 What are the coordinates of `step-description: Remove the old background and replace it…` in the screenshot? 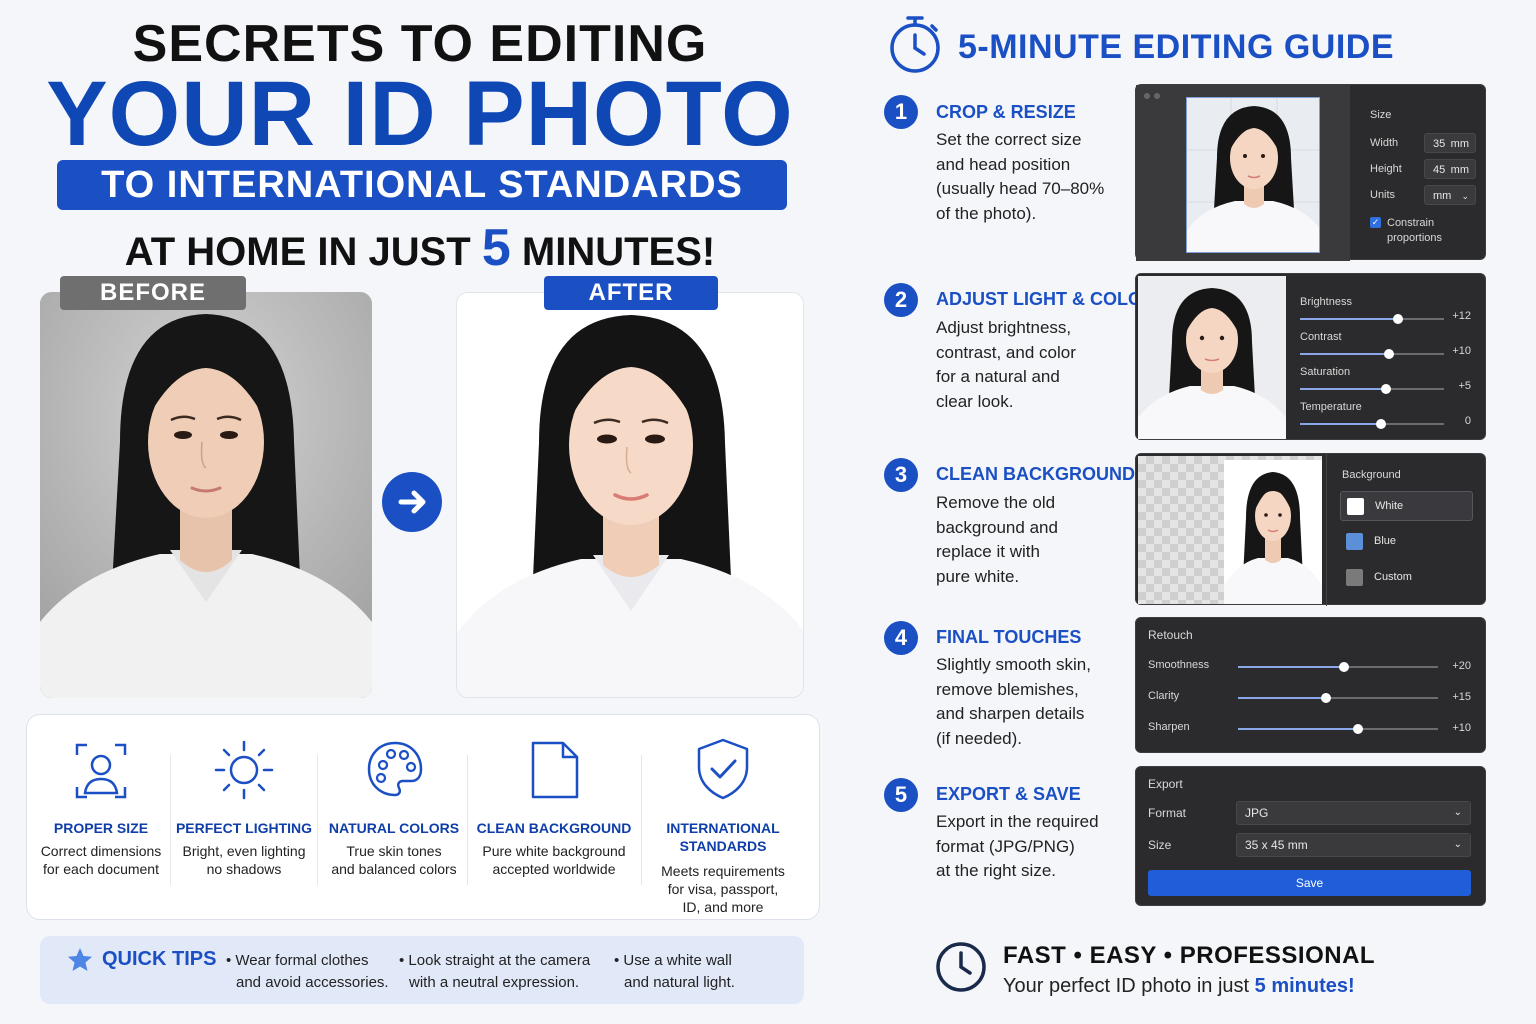 It's located at (1031, 540).